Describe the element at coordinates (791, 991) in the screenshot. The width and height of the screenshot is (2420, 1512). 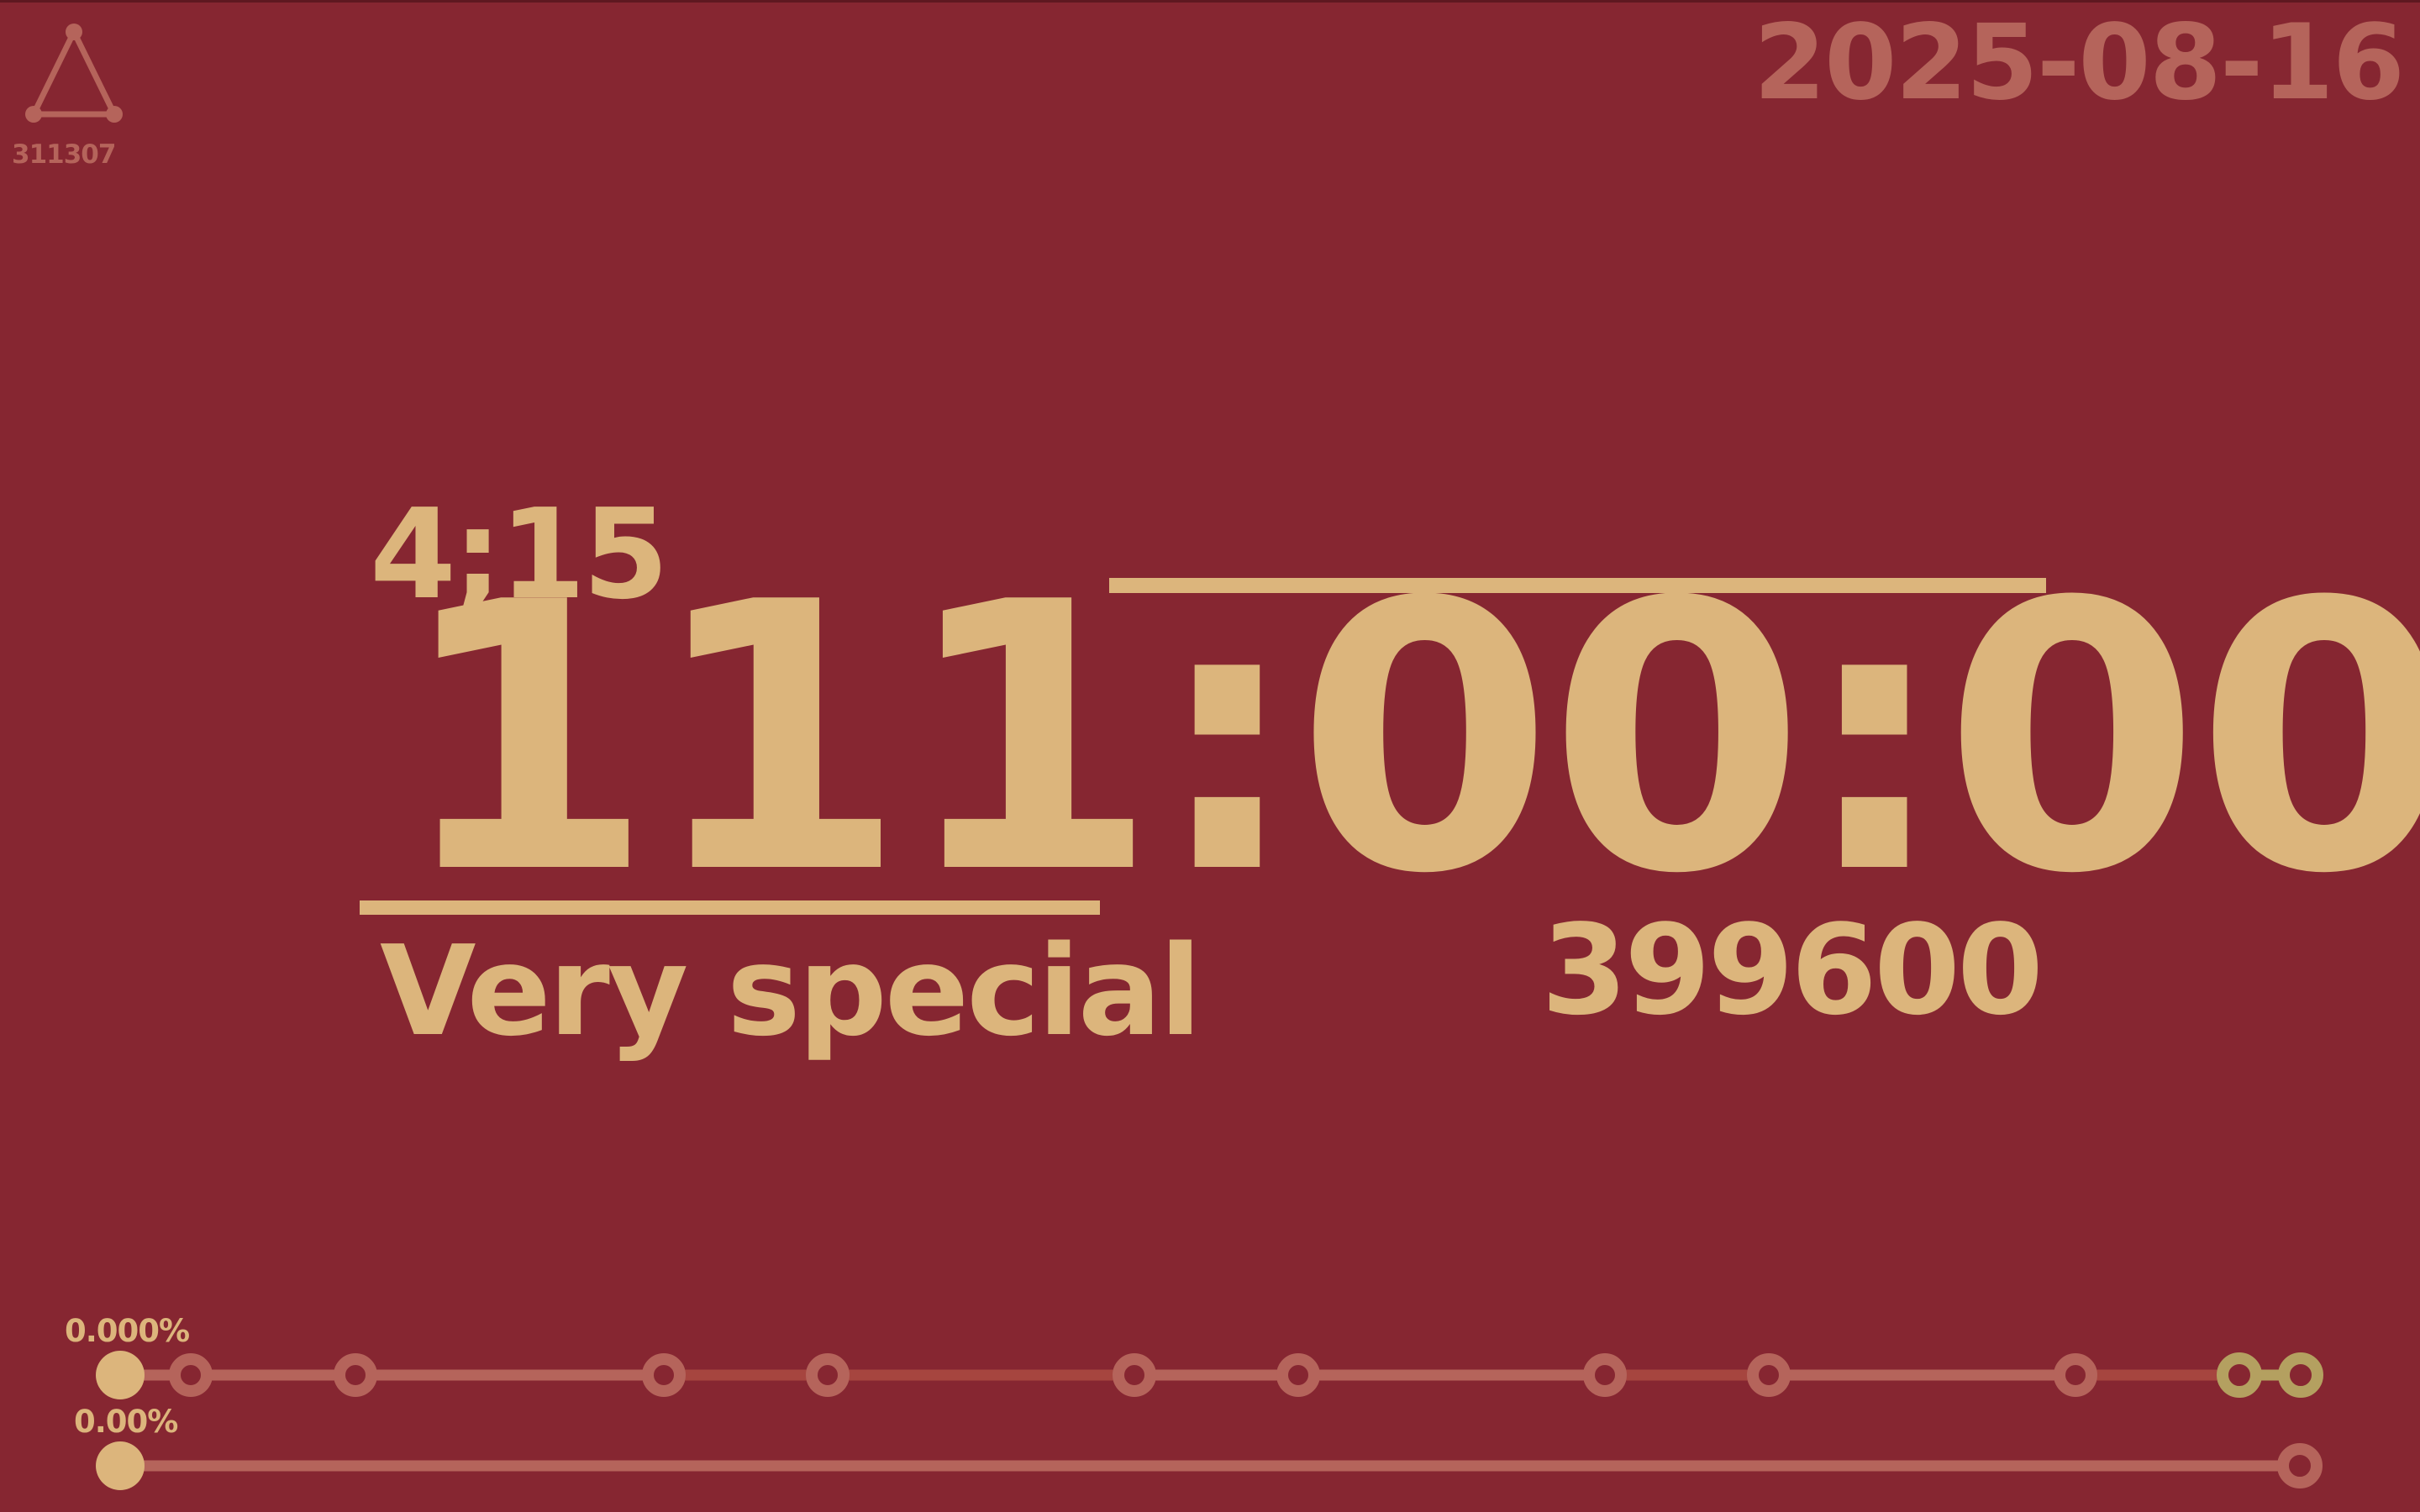
I see `status-label: Very special` at that location.